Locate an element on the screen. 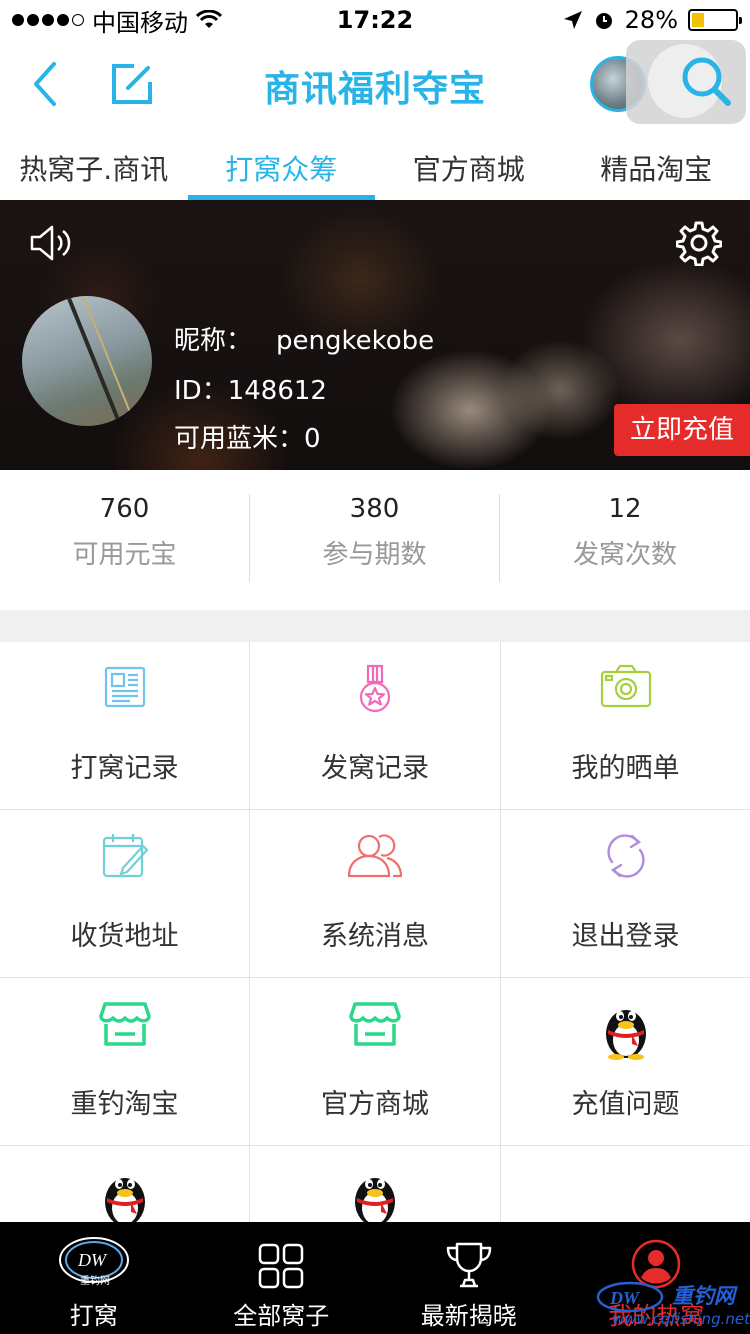 This screenshot has width=750, height=1334. tab-taobao: 精品淘宝 is located at coordinates (656, 164).